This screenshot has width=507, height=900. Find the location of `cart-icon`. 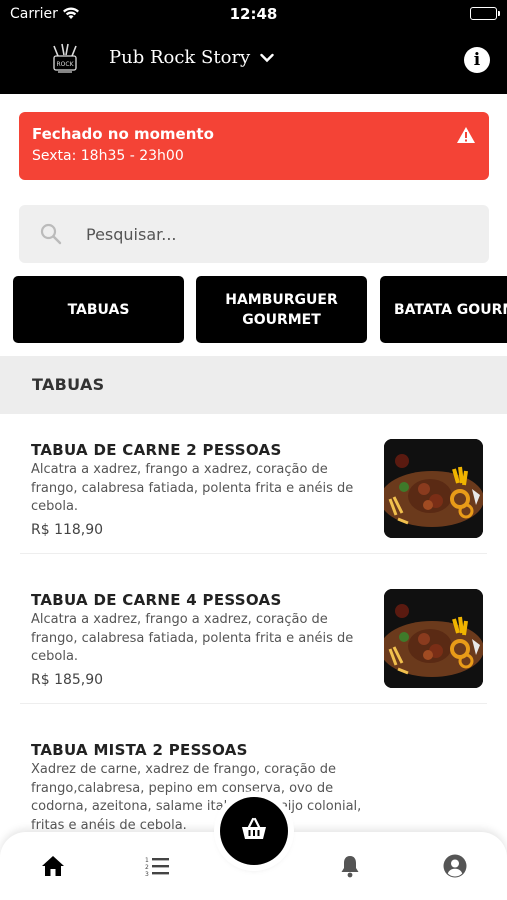

cart-icon is located at coordinates (254, 831).